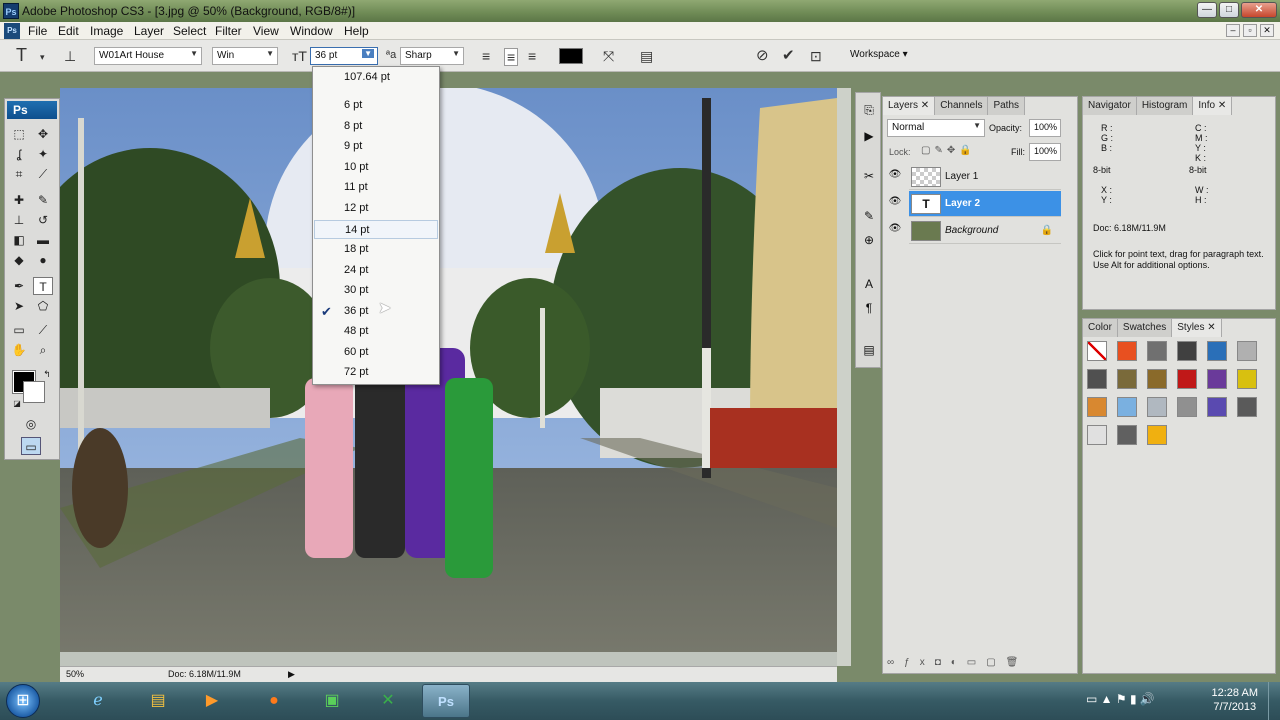 The width and height of the screenshot is (1280, 720). Describe the element at coordinates (962, 106) in the screenshot. I see `tab-channels: Channels` at that location.